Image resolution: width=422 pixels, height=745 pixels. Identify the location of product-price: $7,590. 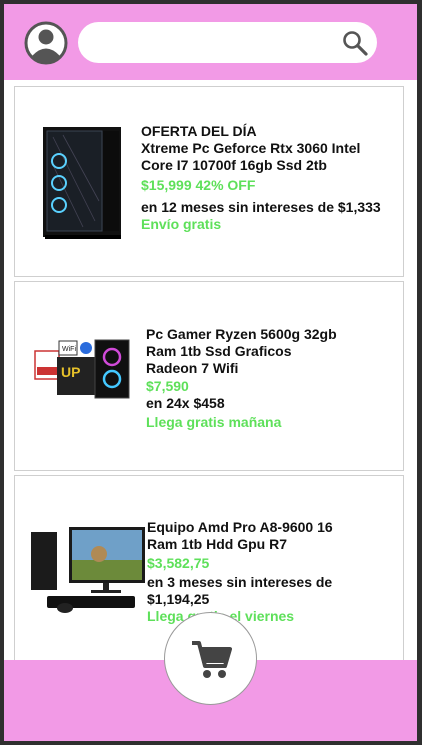
(167, 386).